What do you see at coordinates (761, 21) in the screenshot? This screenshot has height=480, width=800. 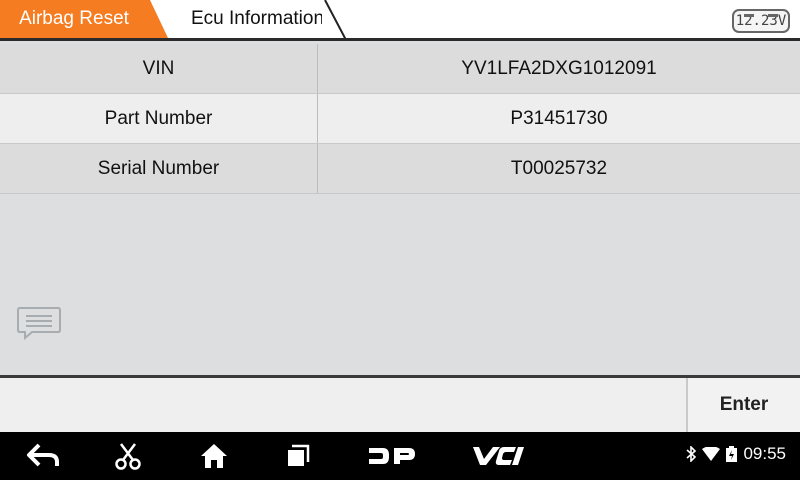 I see `battery-voltage-indicator: 12.23V` at bounding box center [761, 21].